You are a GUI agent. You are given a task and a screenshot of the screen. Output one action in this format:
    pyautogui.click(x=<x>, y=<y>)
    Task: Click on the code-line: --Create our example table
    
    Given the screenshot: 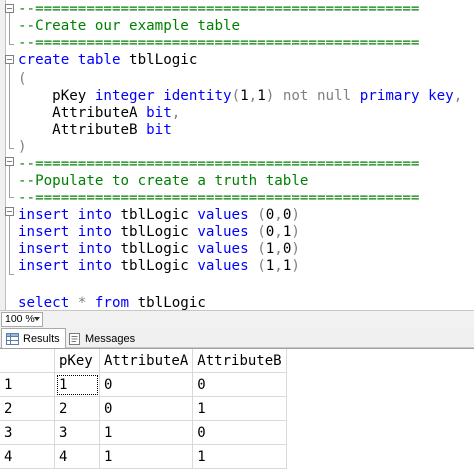 What is the action you would take?
    pyautogui.click(x=129, y=26)
    